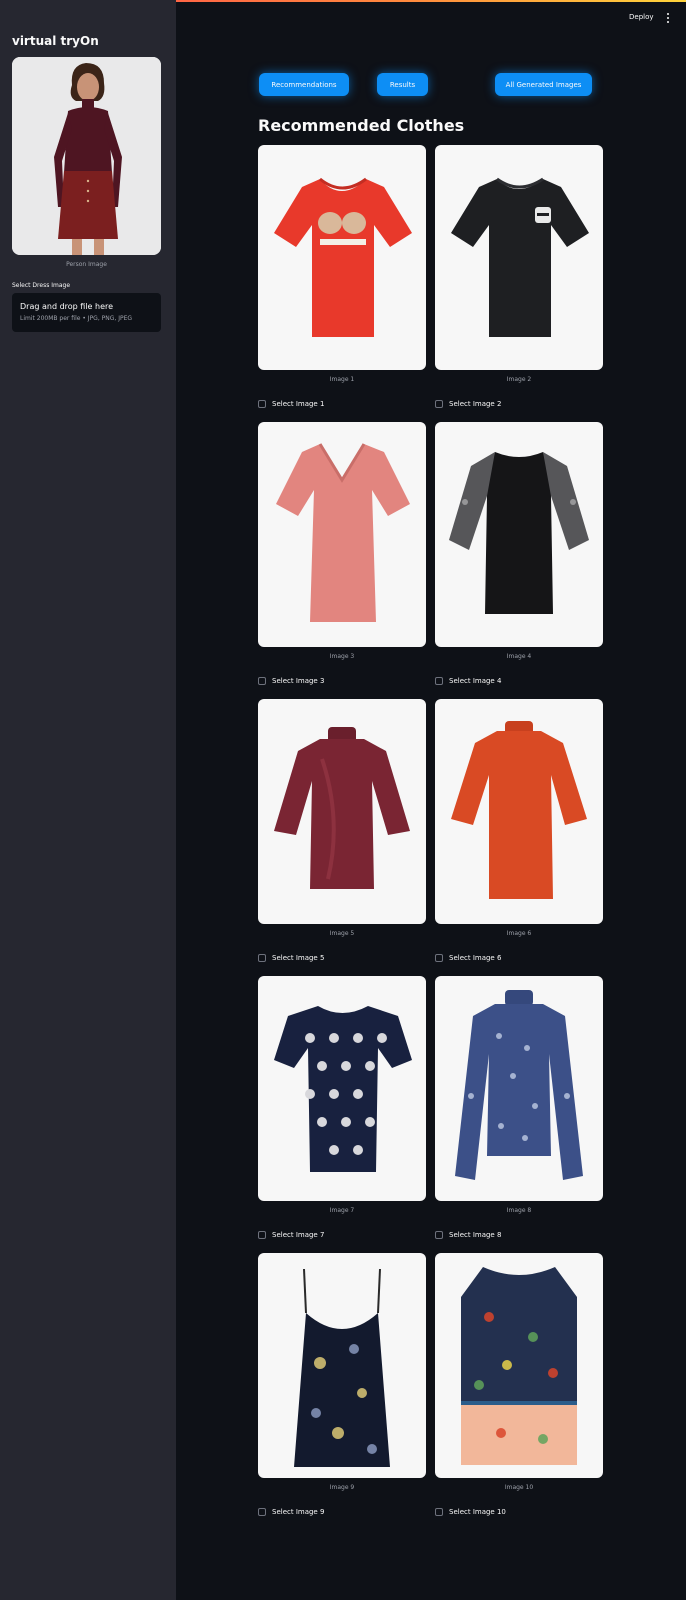 The width and height of the screenshot is (686, 1600). Describe the element at coordinates (519, 1487) in the screenshot. I see `image-caption-10: Image 10` at that location.